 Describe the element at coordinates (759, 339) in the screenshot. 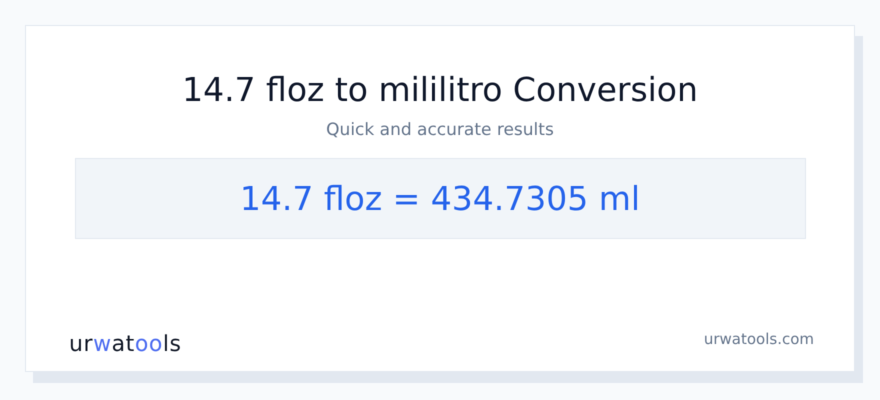

I see `site-url: urwatools.com` at that location.